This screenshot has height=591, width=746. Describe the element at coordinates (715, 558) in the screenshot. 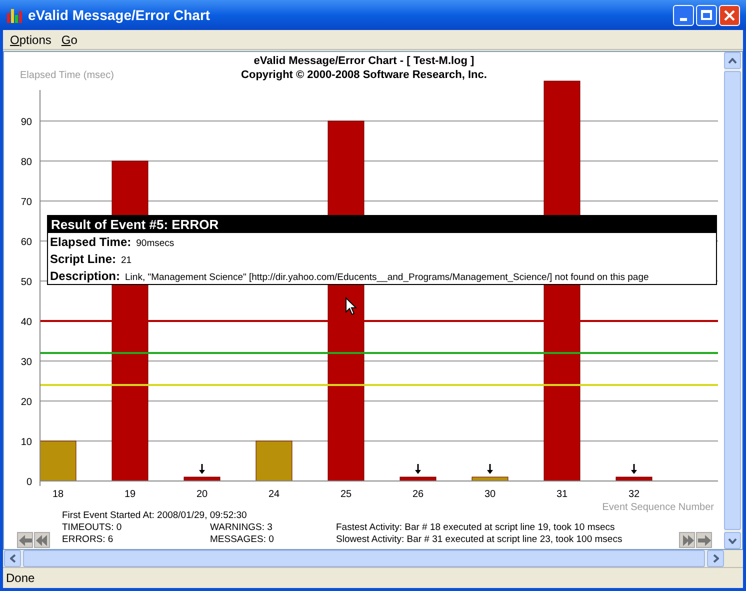

I see `chevron-right-icon` at that location.